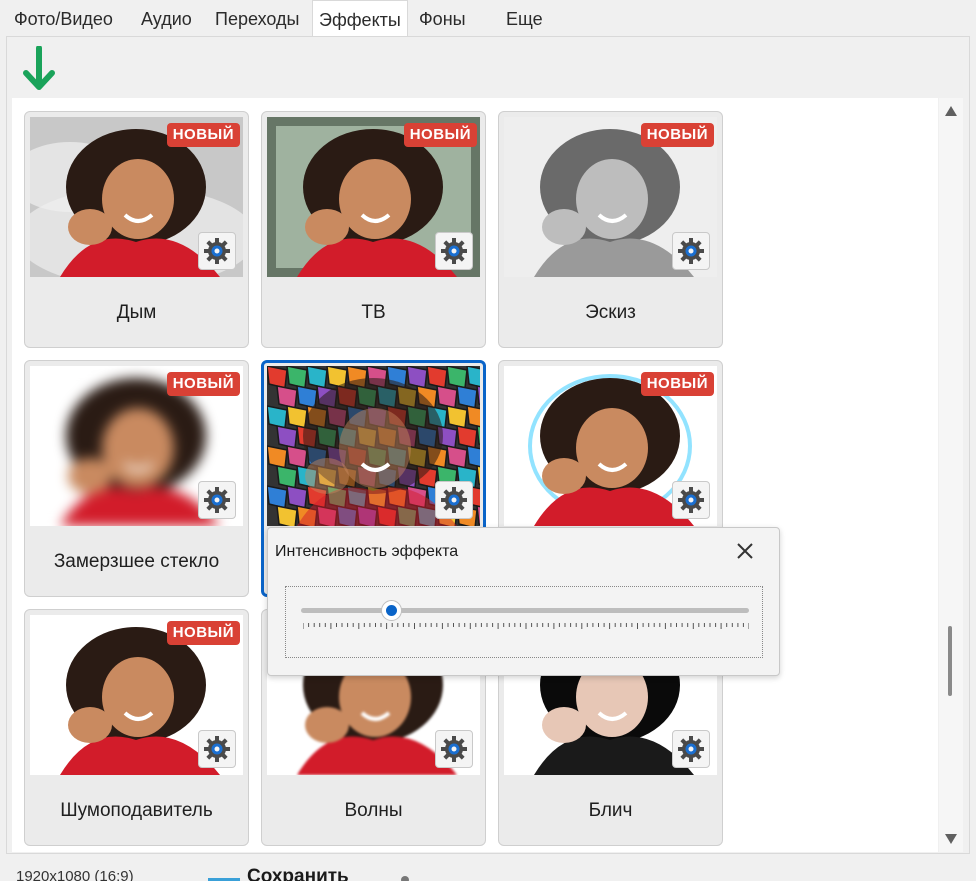 The height and width of the screenshot is (881, 976). I want to click on close-icon, so click(745, 551).